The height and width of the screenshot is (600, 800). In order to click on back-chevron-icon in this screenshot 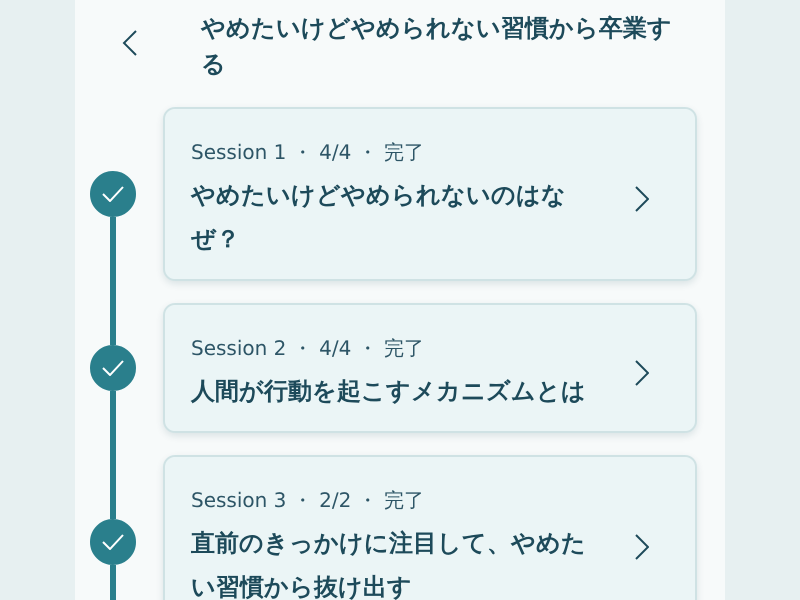, I will do `click(130, 43)`.